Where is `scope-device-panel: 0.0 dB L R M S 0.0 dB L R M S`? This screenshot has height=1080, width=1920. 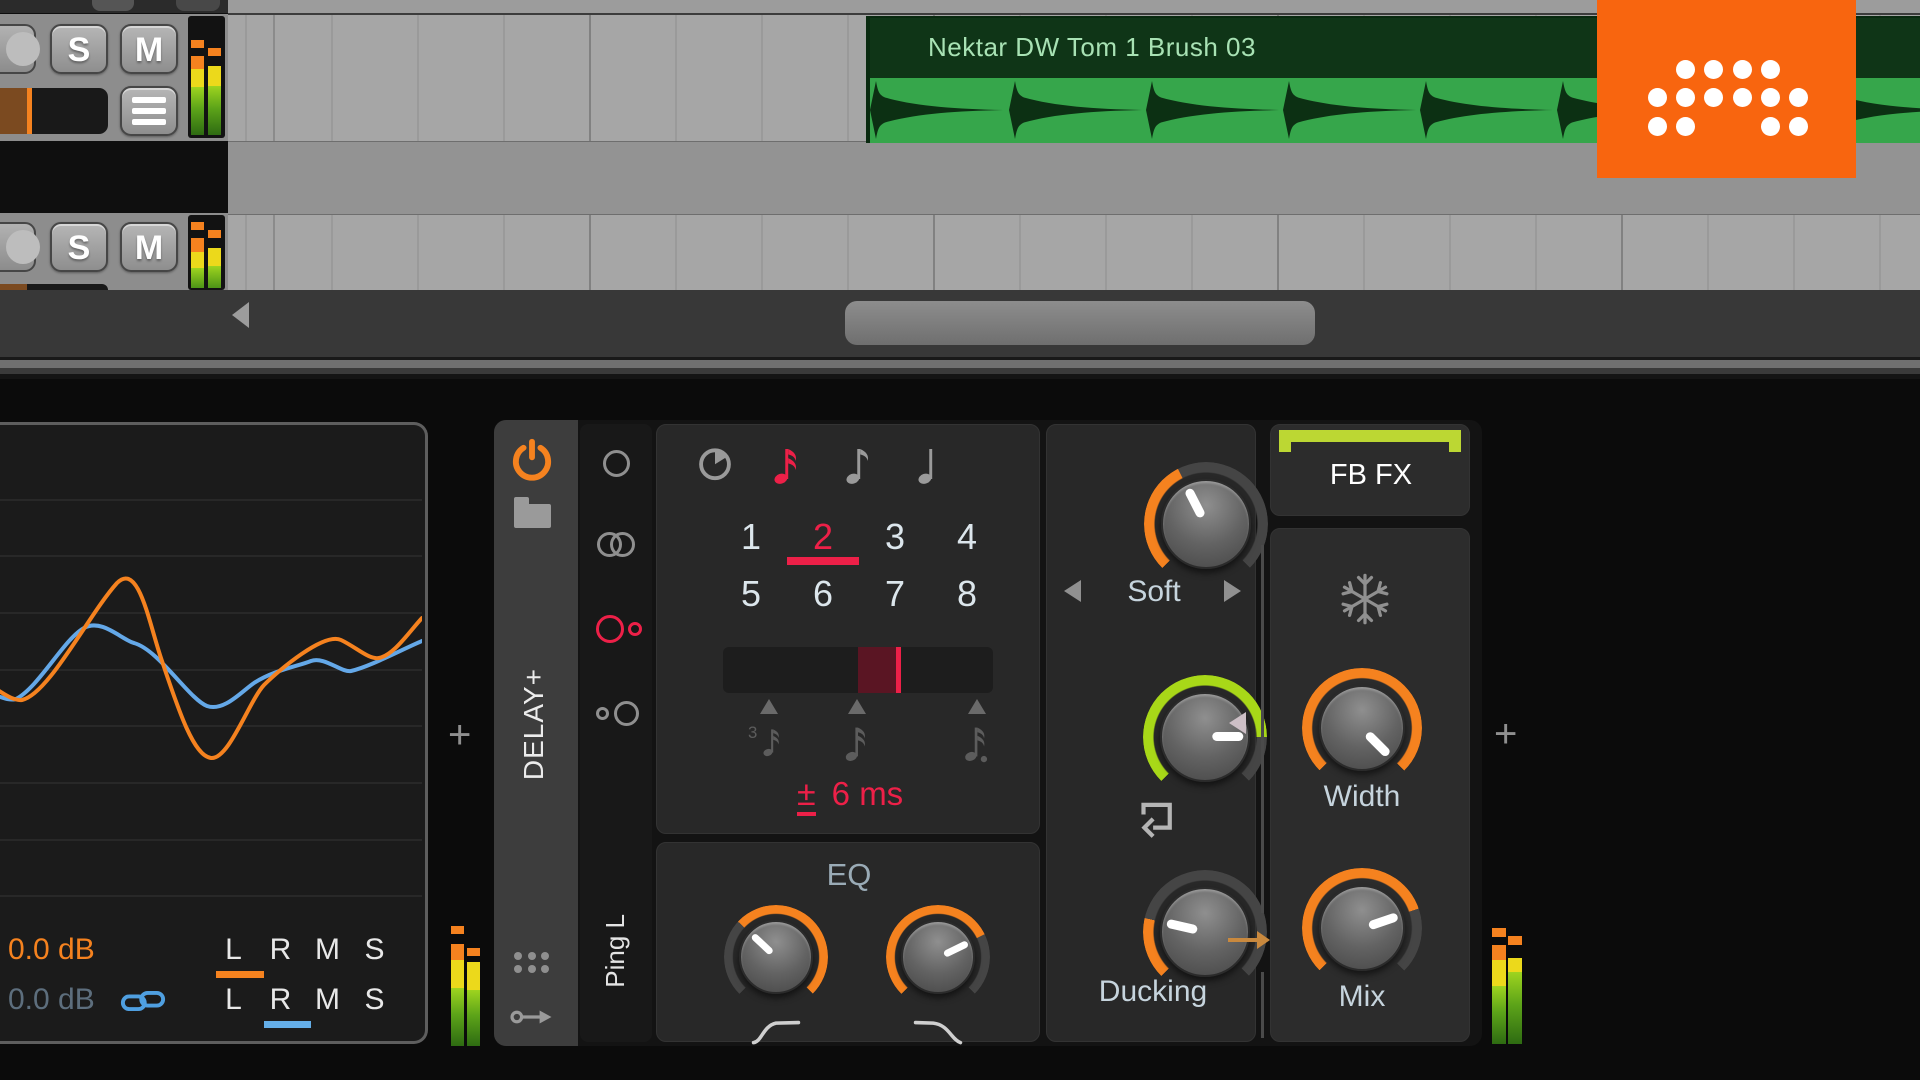
scope-device-panel: 0.0 dB L R M S 0.0 dB L R M S is located at coordinates (214, 733).